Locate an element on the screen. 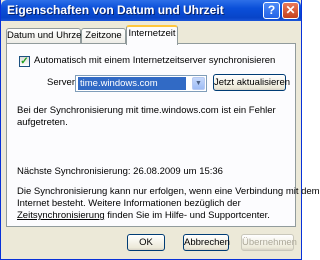 This screenshot has height=260, width=320. tab-internet-time: Internetzeit is located at coordinates (152, 35).